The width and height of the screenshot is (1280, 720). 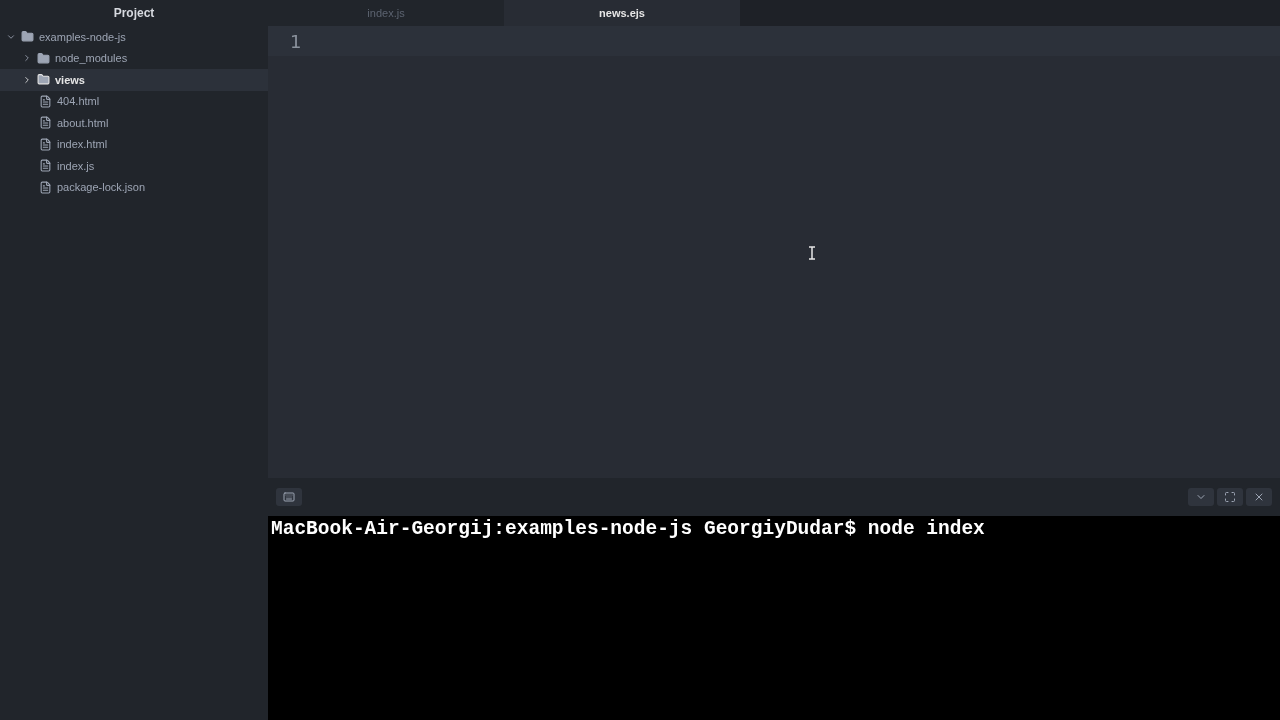 I want to click on close-icon, so click(x=1259, y=497).